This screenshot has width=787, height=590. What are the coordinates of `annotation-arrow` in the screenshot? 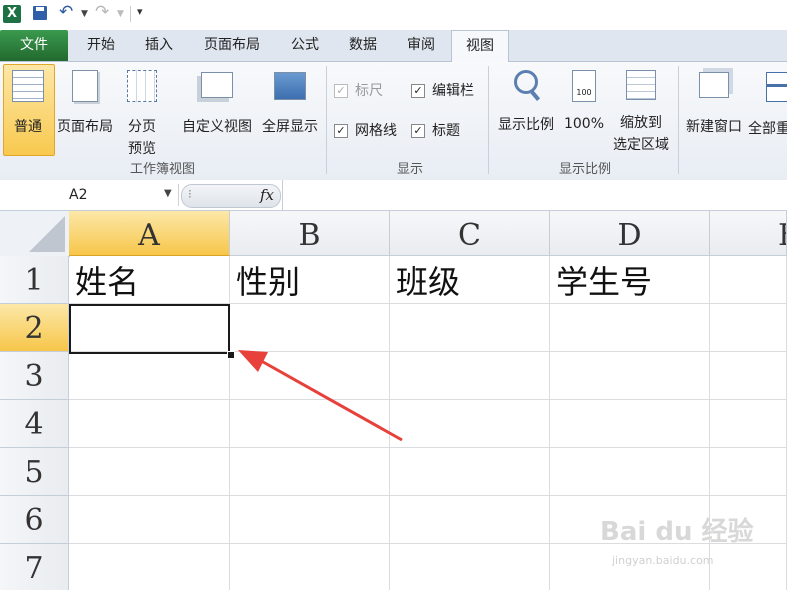 It's located at (320, 396).